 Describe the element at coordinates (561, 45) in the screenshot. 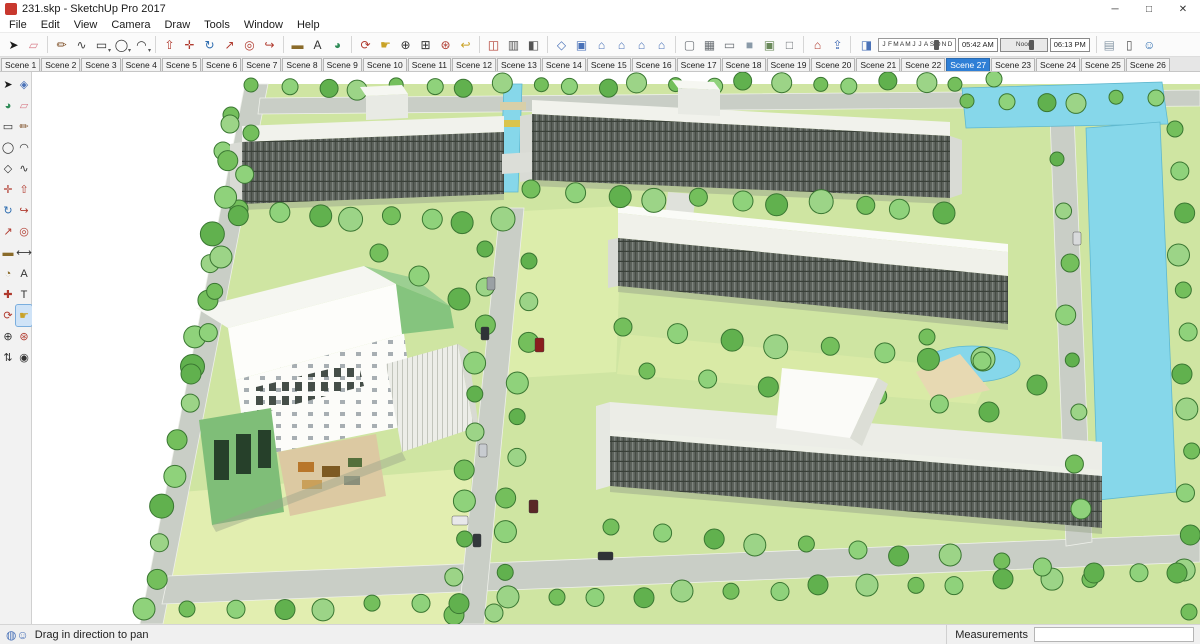

I see `iso-view-icon: ◇` at that location.